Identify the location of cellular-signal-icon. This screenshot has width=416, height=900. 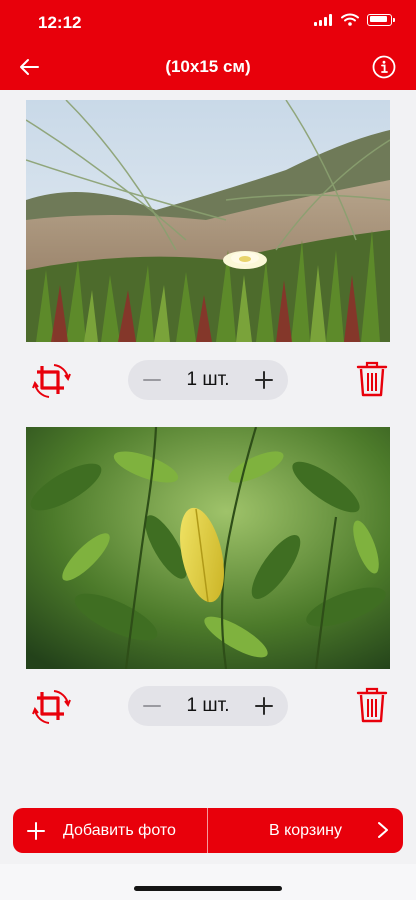
(323, 19).